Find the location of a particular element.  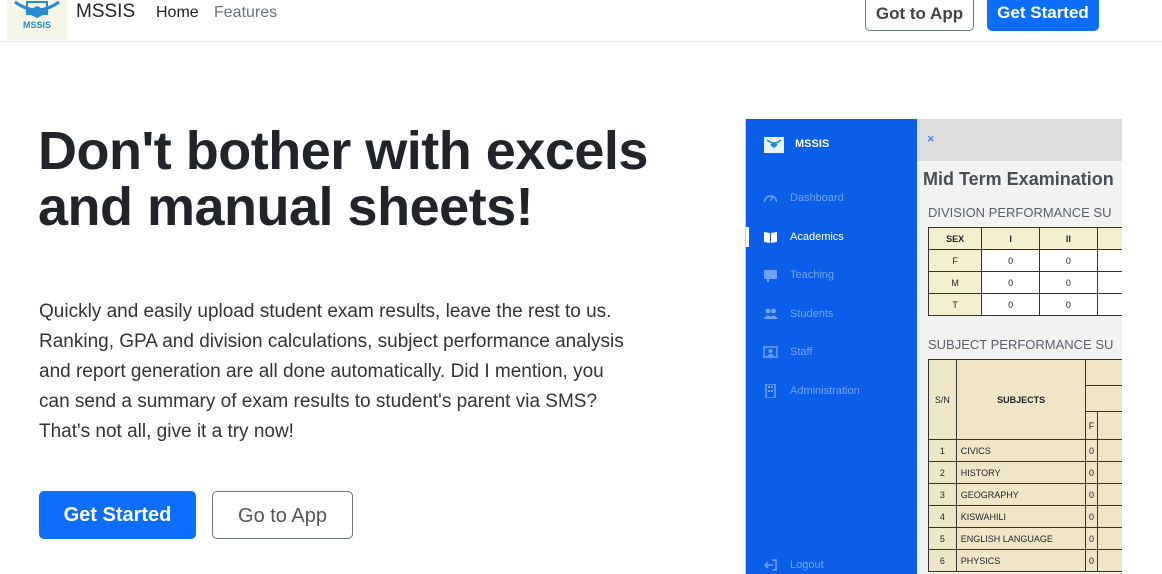

school-logo: MSSIS is located at coordinates (37, 20).